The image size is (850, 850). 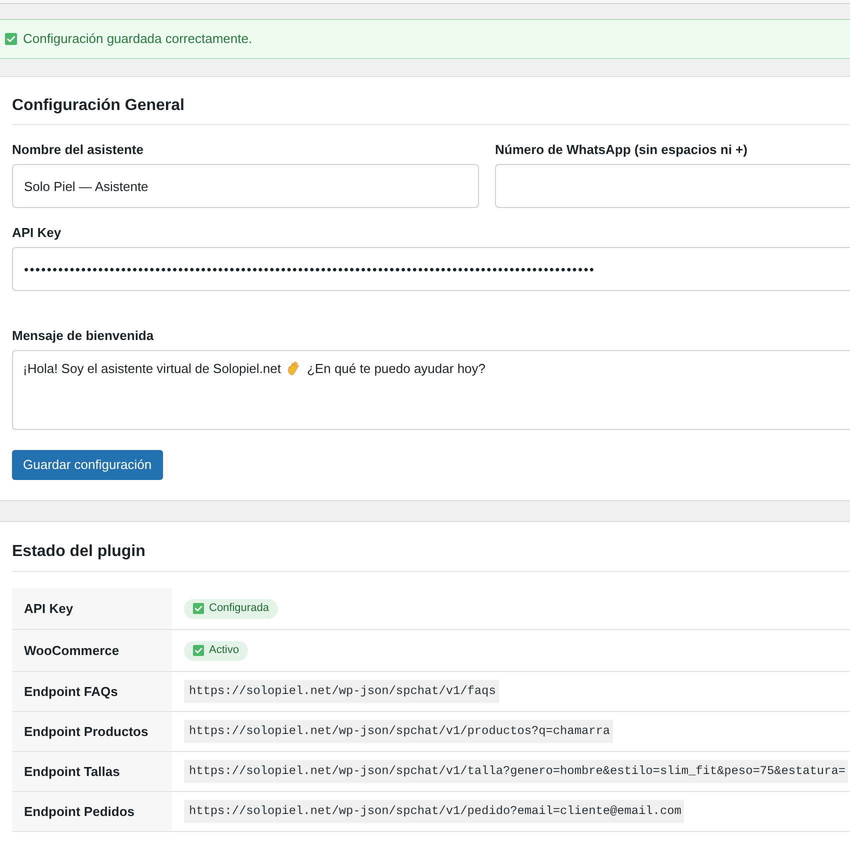 What do you see at coordinates (92, 731) in the screenshot?
I see `status-label-cell: Endpoint Productos` at bounding box center [92, 731].